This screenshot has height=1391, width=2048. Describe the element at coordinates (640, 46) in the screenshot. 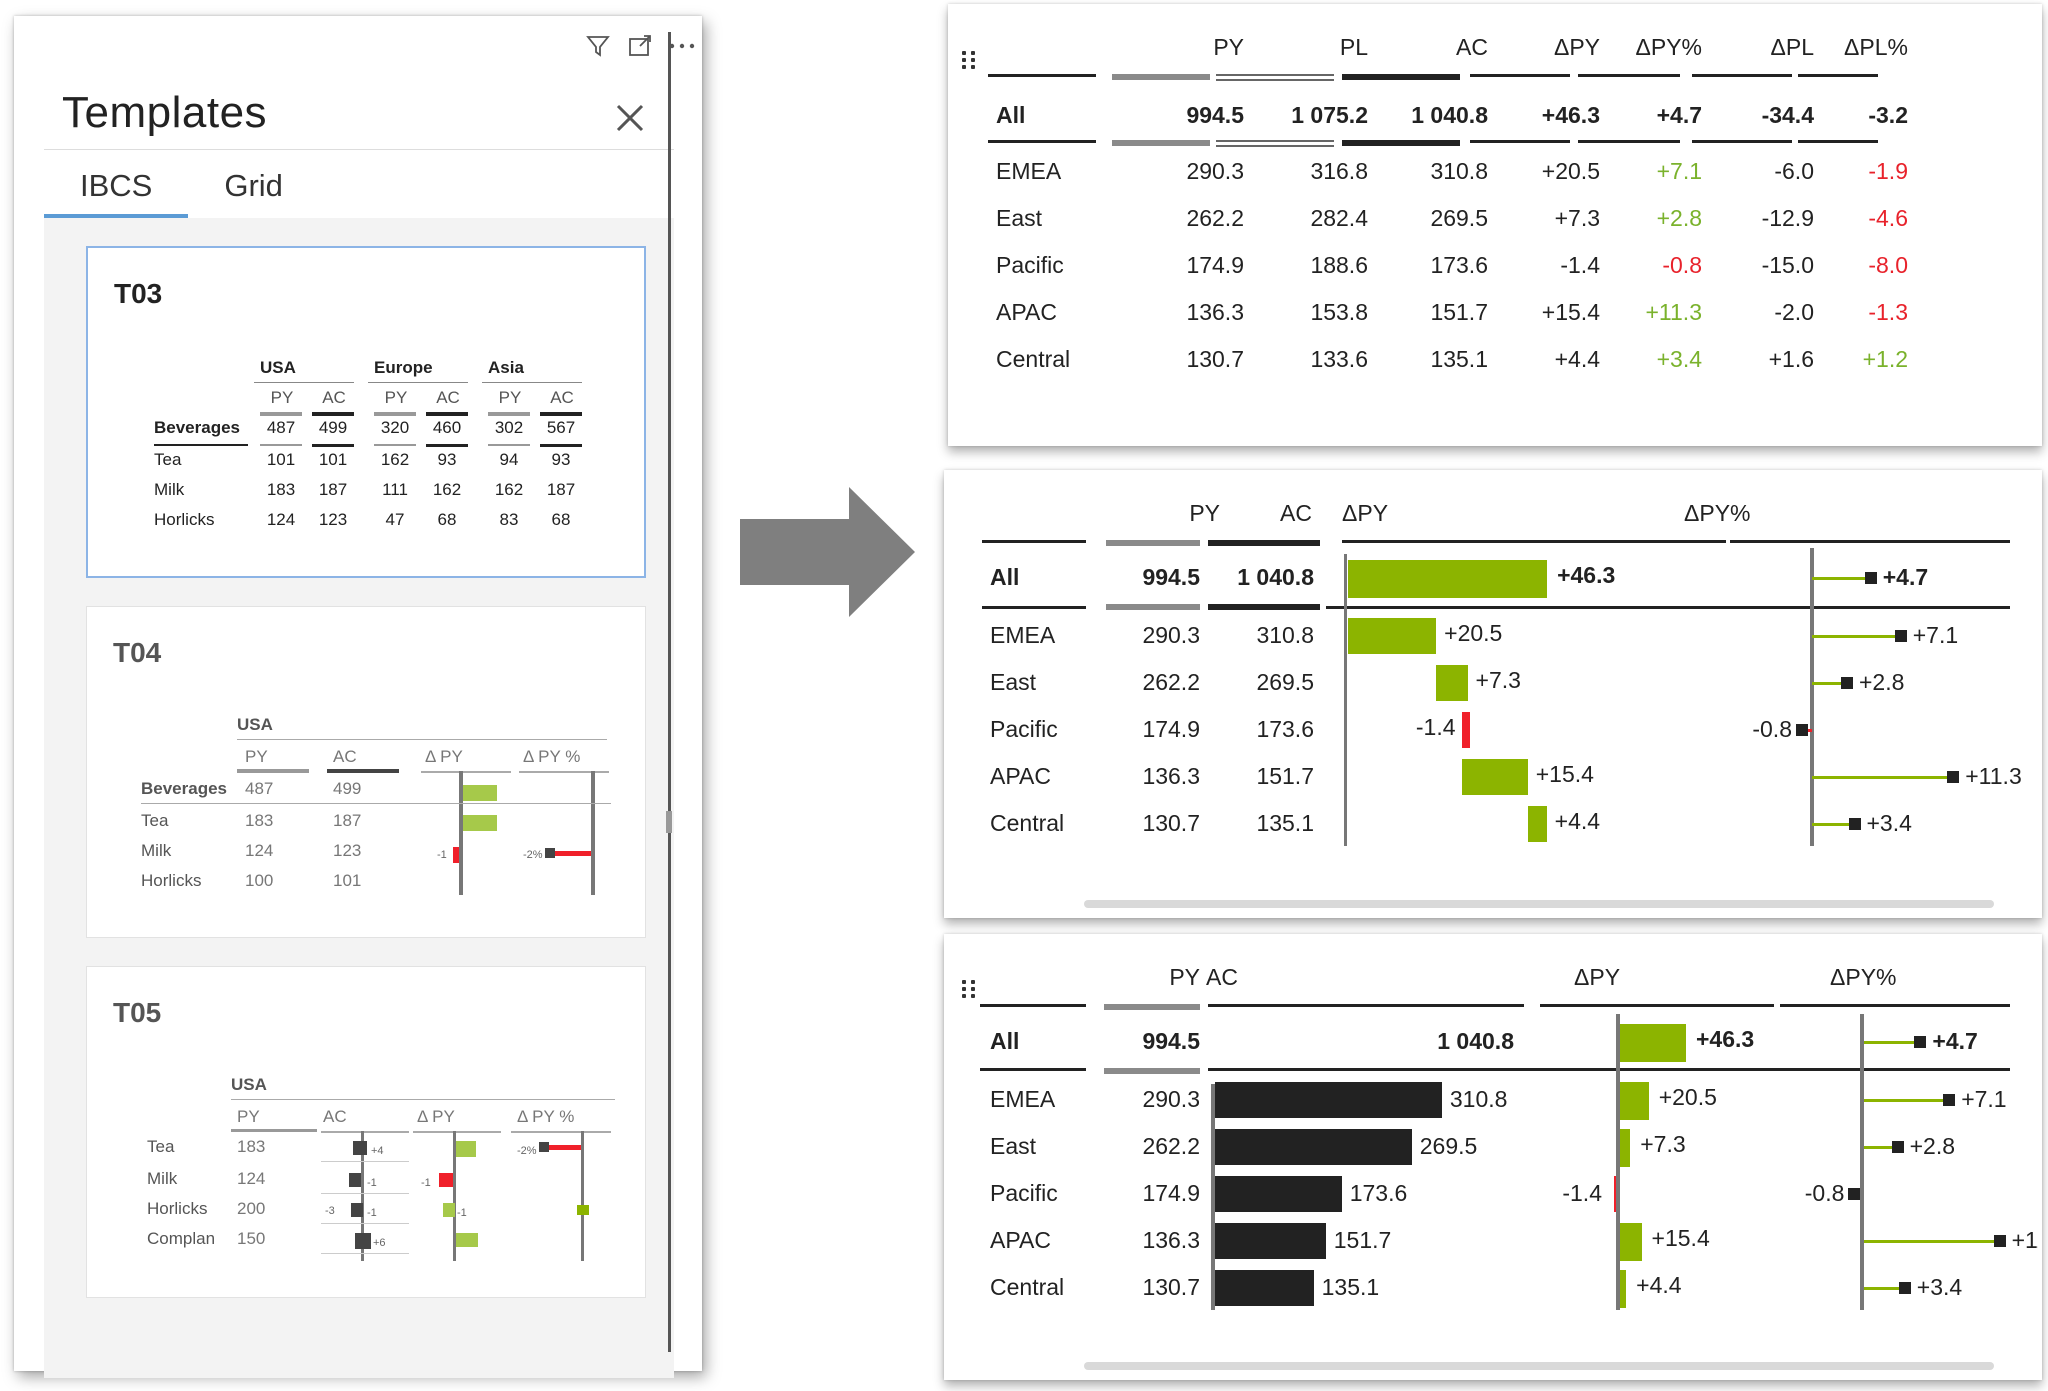

I see `focus-mode-icon` at that location.